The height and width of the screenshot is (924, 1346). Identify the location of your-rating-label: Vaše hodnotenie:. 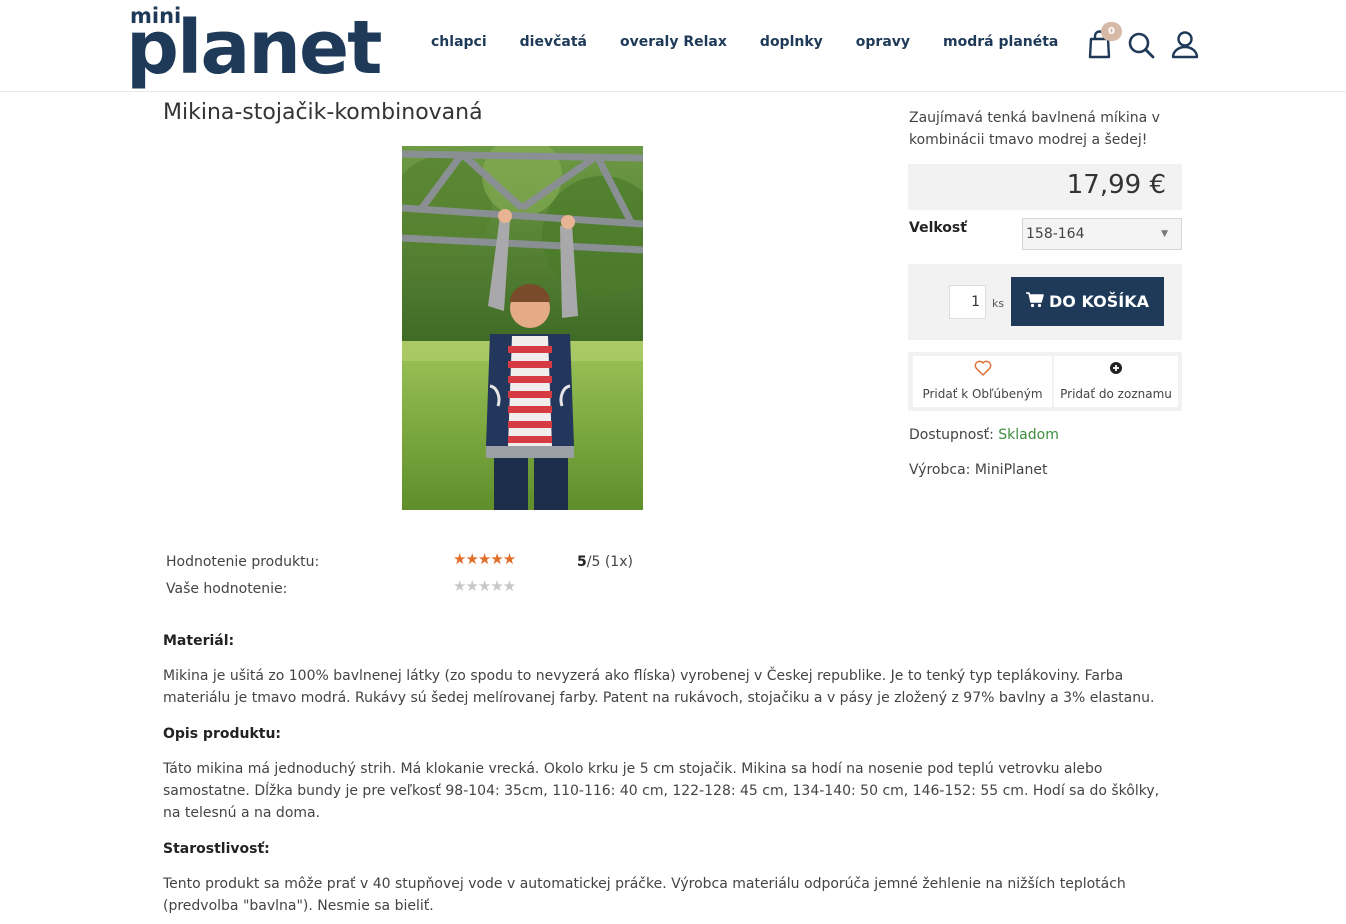
(227, 589).